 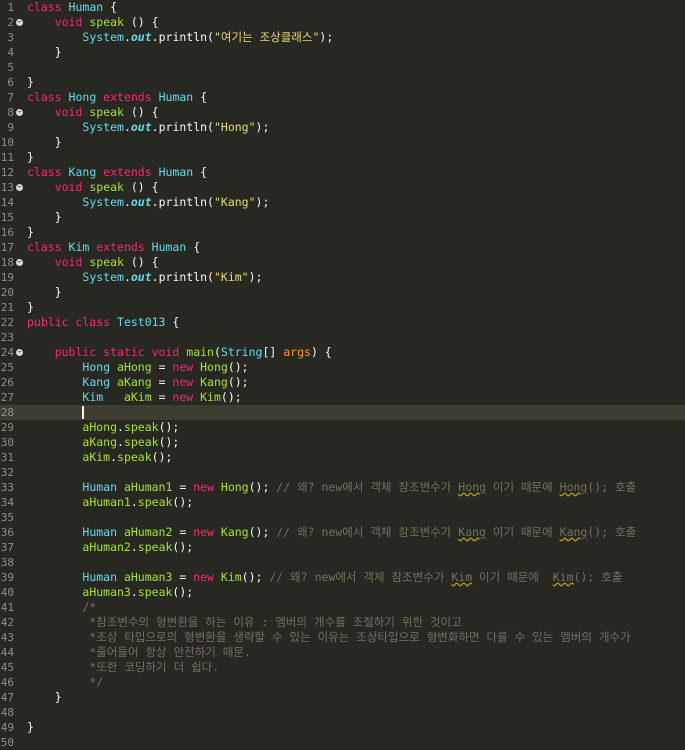 I want to click on code-line: 40 aHuman3.speak();, so click(x=342, y=592).